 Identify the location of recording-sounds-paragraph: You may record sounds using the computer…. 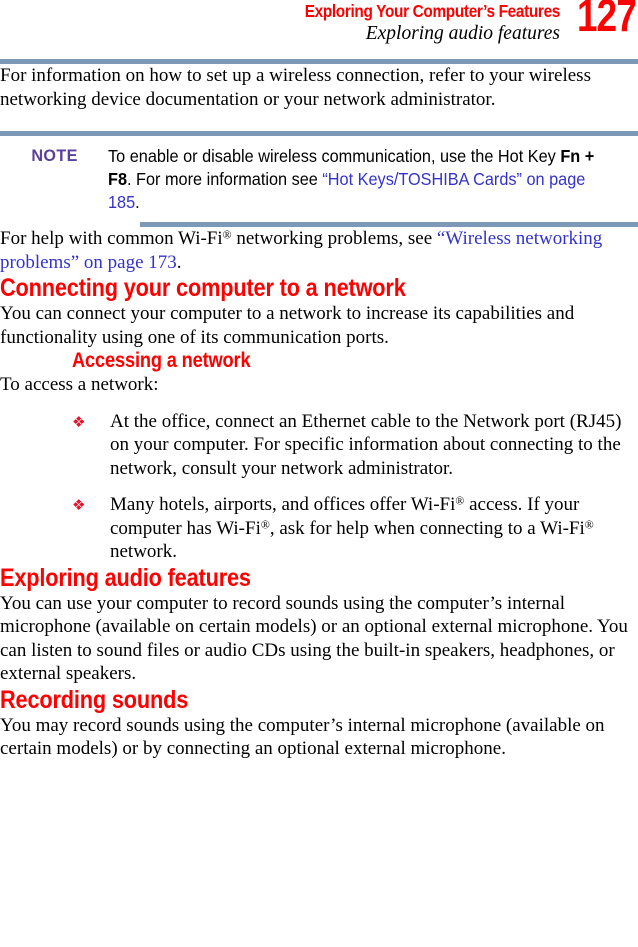
(302, 737).